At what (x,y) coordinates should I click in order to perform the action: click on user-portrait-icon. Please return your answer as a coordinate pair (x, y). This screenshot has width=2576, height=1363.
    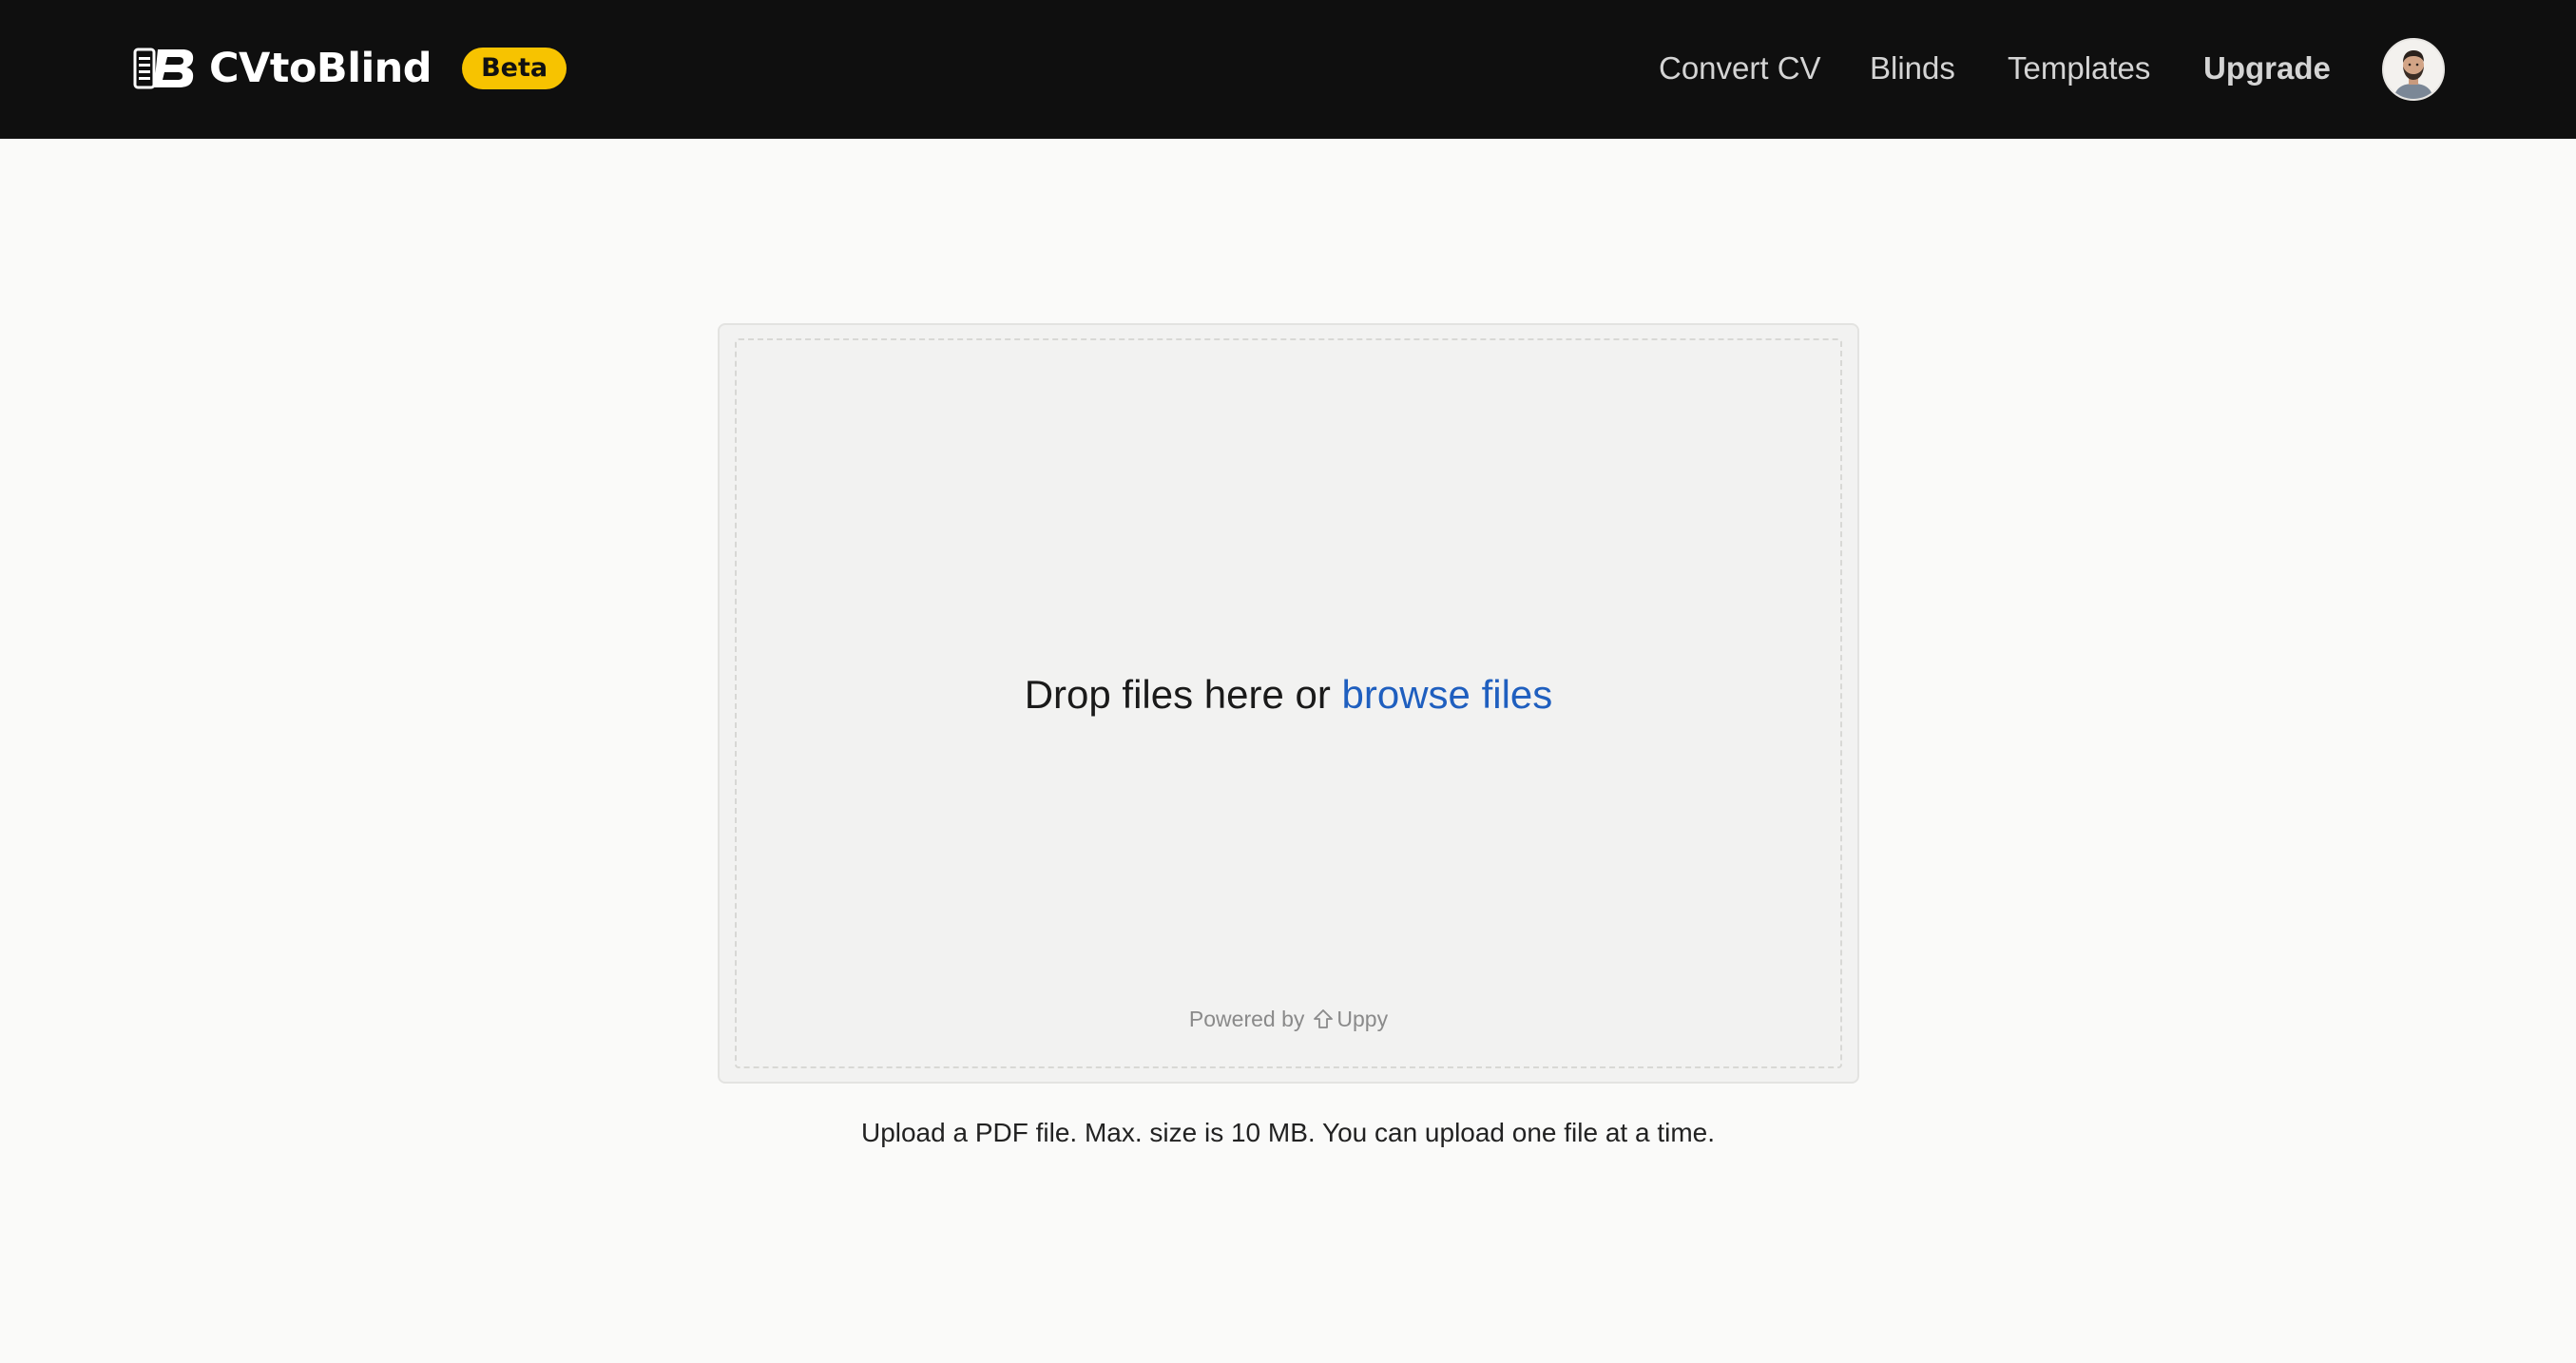
    Looking at the image, I should click on (2413, 69).